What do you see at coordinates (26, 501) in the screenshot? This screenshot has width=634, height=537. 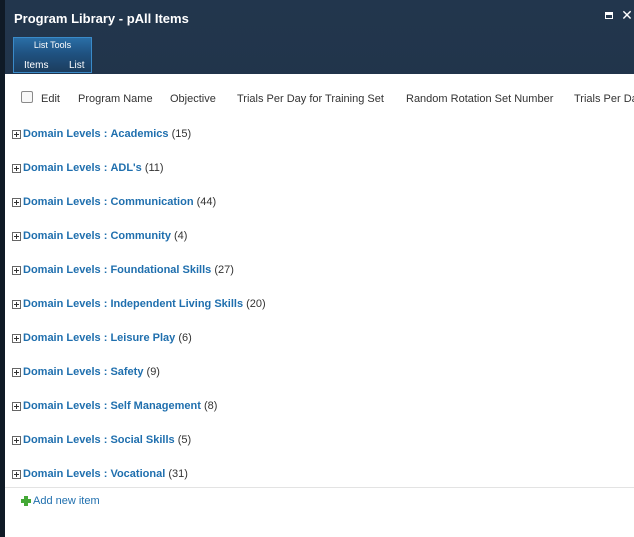 I see `add-plus-icon` at bounding box center [26, 501].